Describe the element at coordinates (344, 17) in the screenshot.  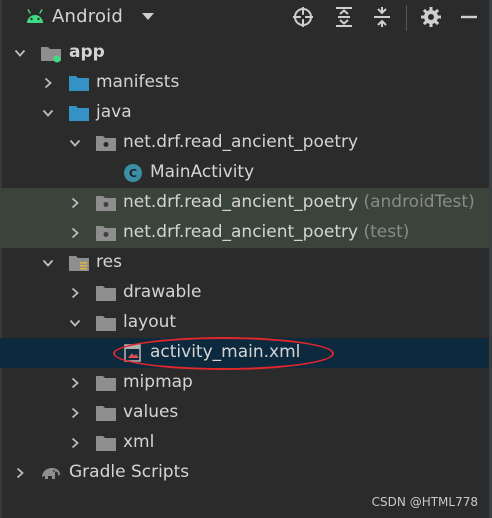
I see `expand-all-icon` at that location.